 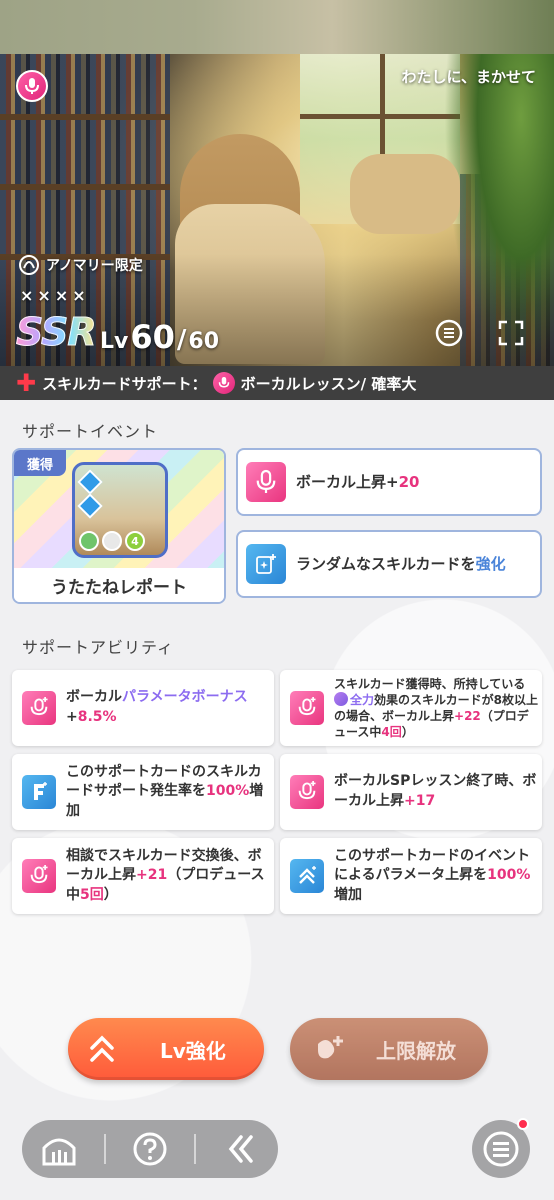 I want to click on home-icon, so click(x=59, y=1152).